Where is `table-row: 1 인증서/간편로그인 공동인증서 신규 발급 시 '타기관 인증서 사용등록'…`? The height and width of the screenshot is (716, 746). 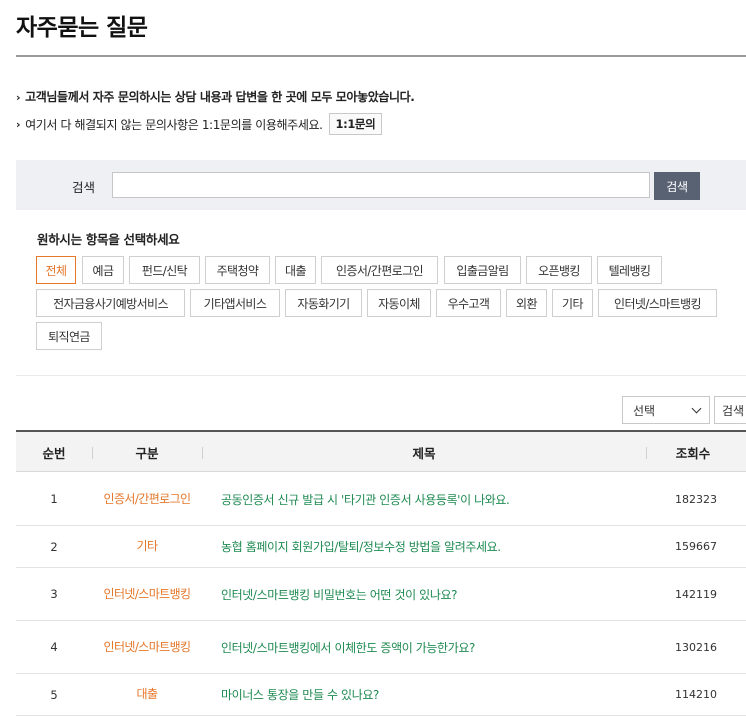 table-row: 1 인증서/간편로그인 공동인증서 신규 발급 시 '타기관 인증서 사용등록'… is located at coordinates (381, 499).